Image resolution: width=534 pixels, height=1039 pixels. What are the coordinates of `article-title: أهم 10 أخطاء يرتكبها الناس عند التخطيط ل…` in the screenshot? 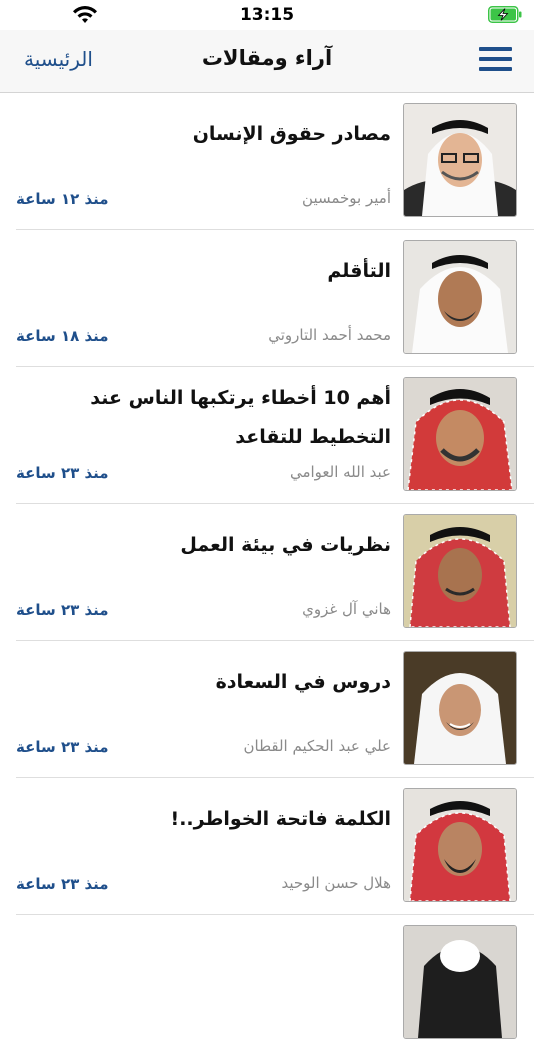 It's located at (240, 417).